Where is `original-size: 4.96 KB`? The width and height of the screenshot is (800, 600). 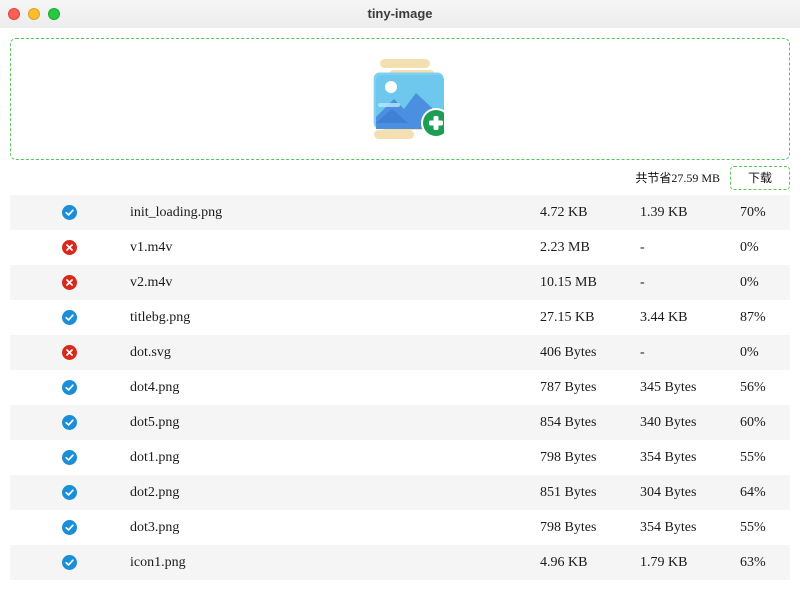
original-size: 4.96 KB is located at coordinates (564, 562).